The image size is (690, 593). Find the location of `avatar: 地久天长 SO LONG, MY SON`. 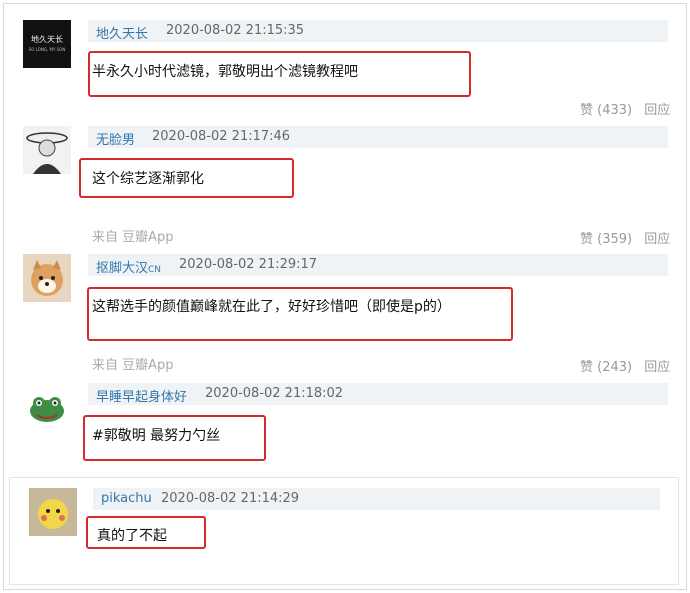

avatar: 地久天长 SO LONG, MY SON is located at coordinates (47, 44).